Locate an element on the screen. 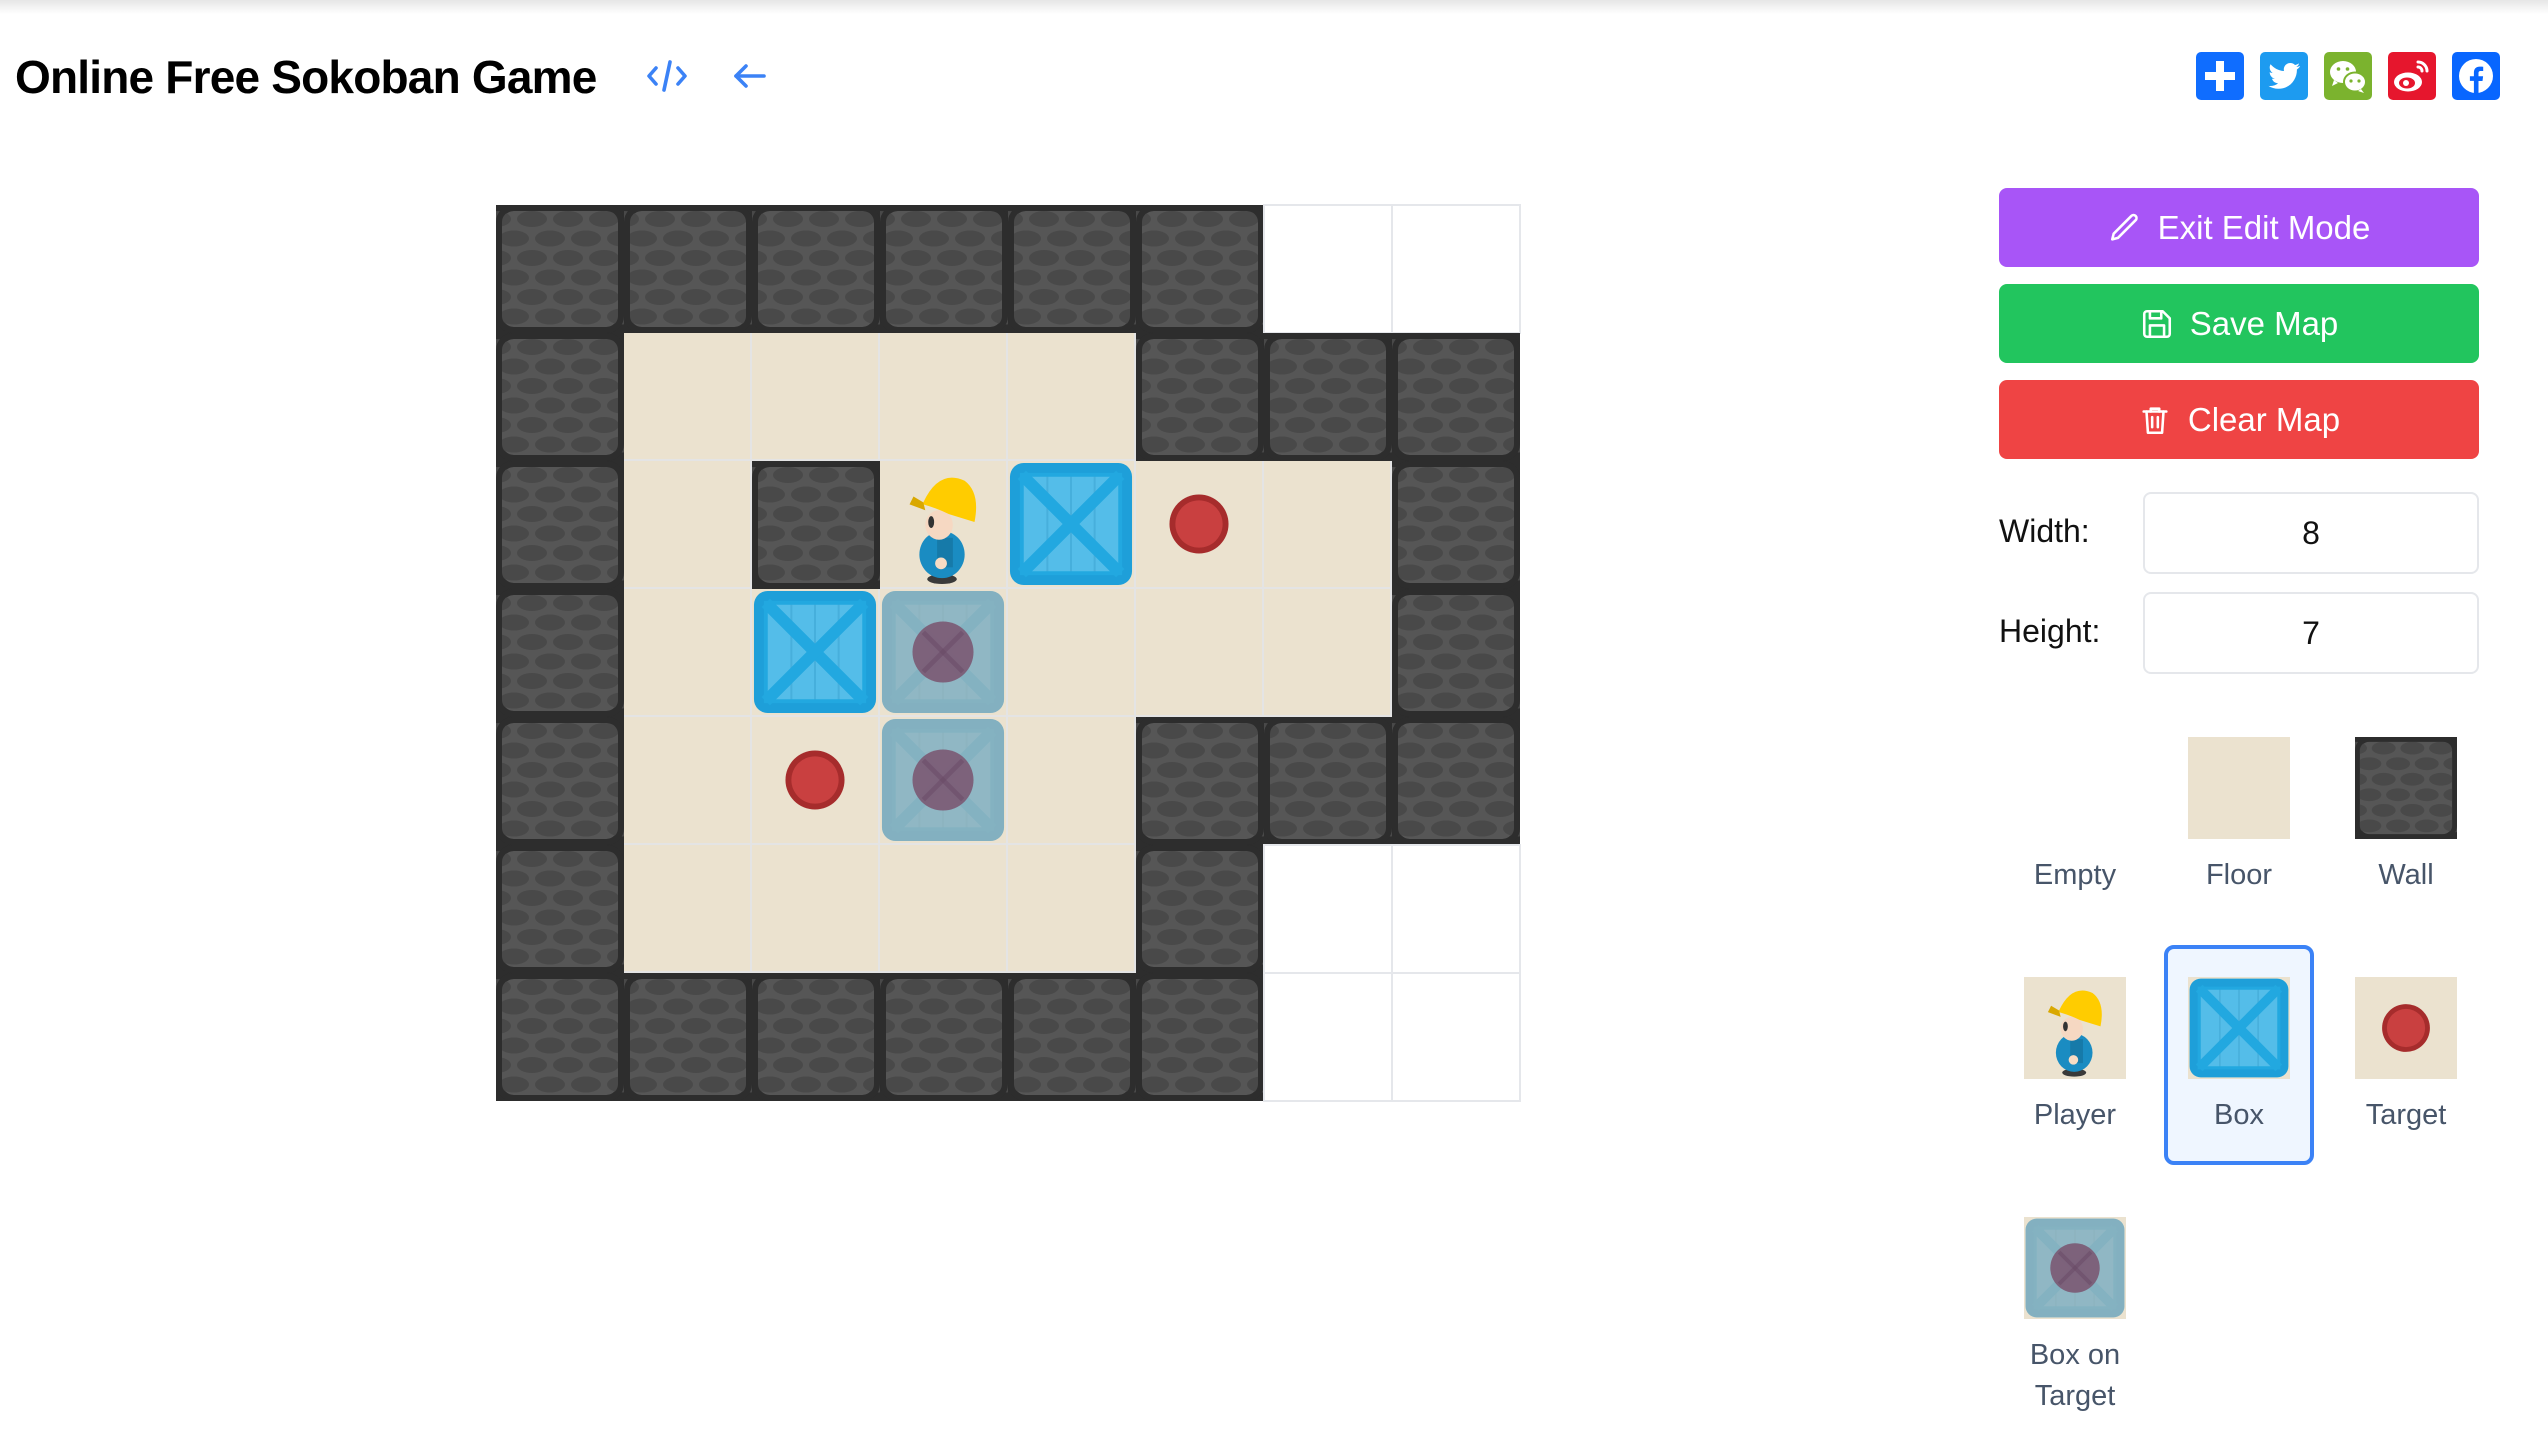  board-cell-player is located at coordinates (944, 525).